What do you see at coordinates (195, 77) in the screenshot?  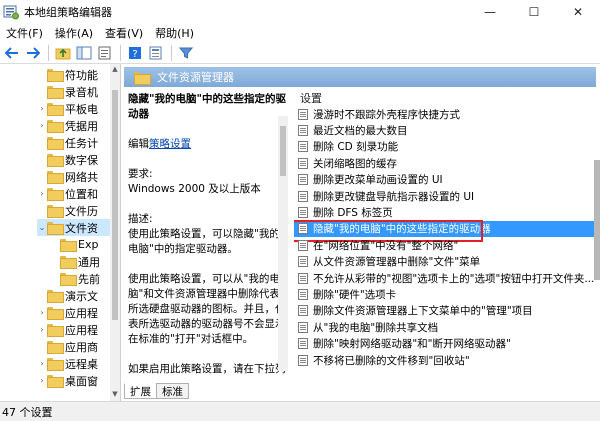 I see `pane-header-title: 文件资源管理器` at bounding box center [195, 77].